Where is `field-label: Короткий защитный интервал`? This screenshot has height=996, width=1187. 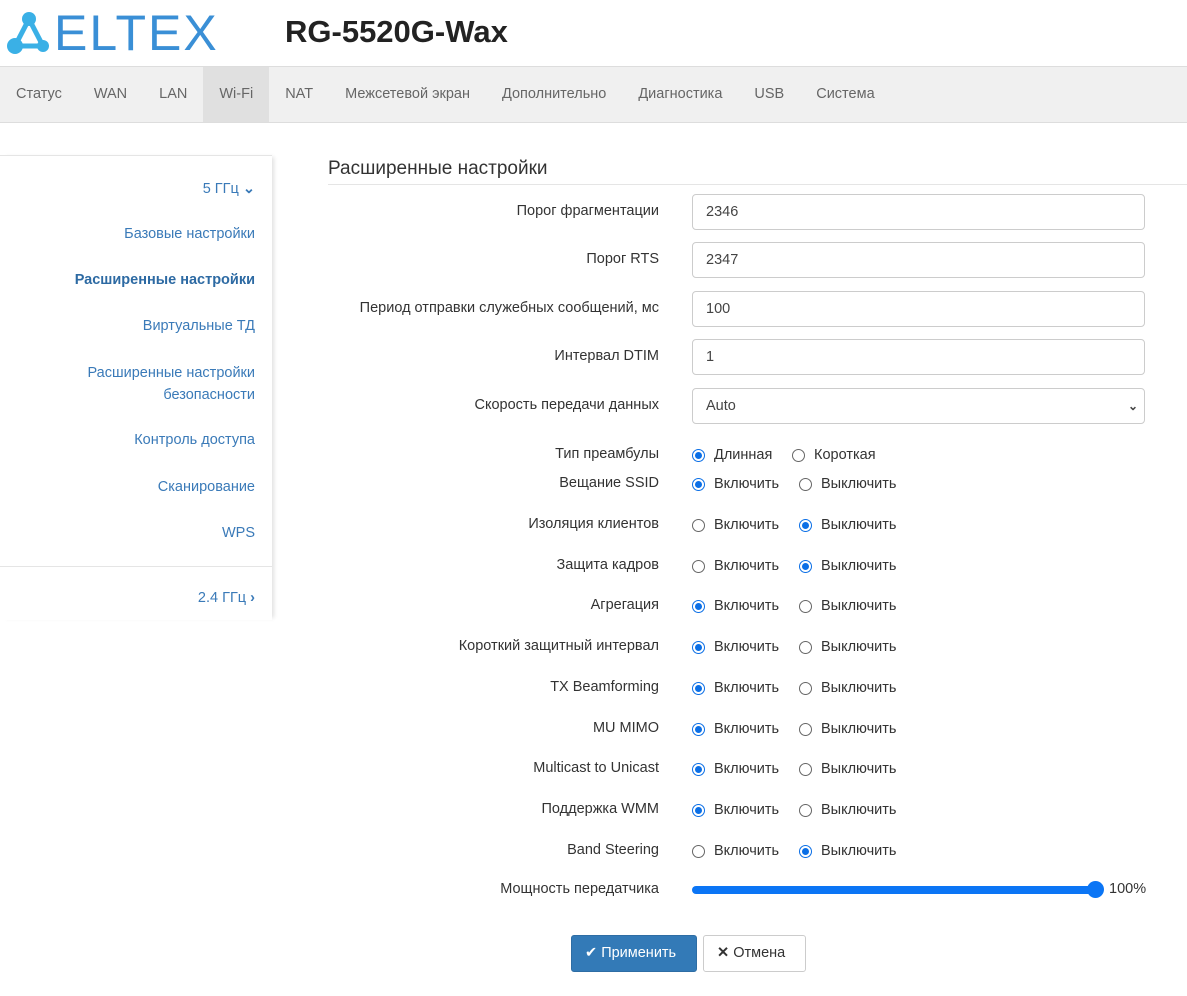 field-label: Короткий защитный интервал is located at coordinates (558, 646).